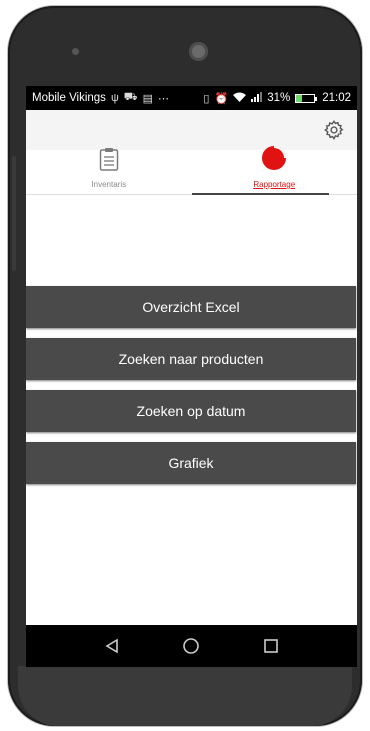 This screenshot has width=370, height=731. Describe the element at coordinates (191, 98) in the screenshot. I see `status-bar: Mobile Vikings ψ ⛟ ▤ ⋯ ▯ ⏰ 31% 21:02` at that location.